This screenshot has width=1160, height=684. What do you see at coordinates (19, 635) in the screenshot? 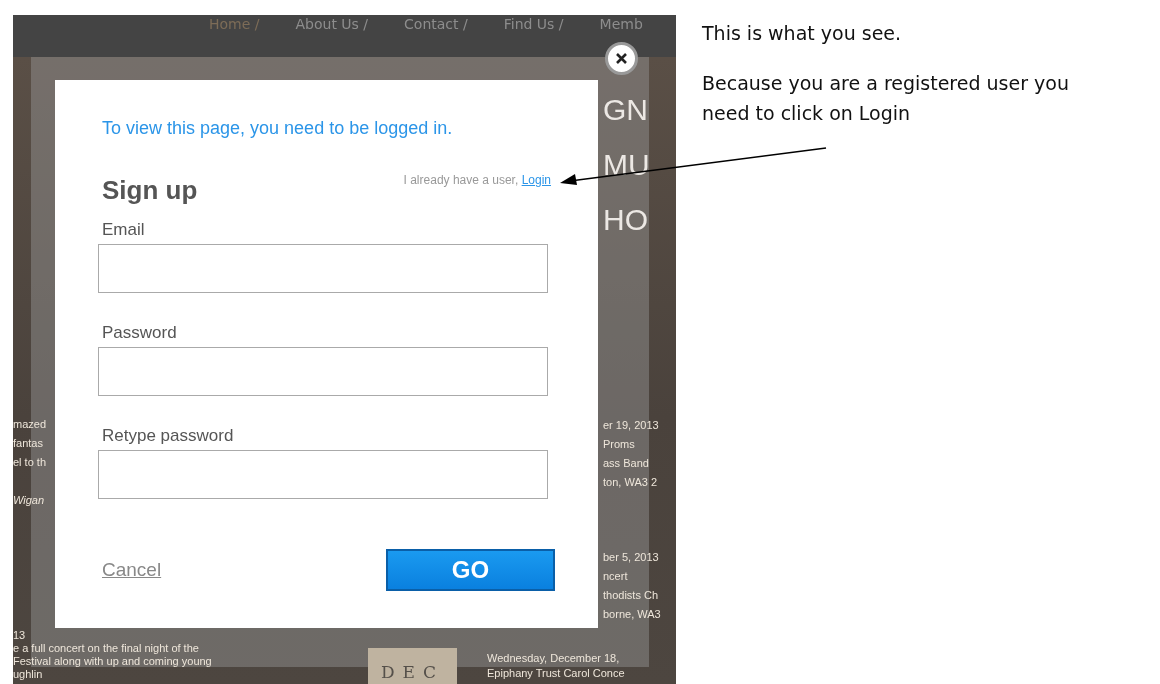
I see `event-text: 13` at bounding box center [19, 635].